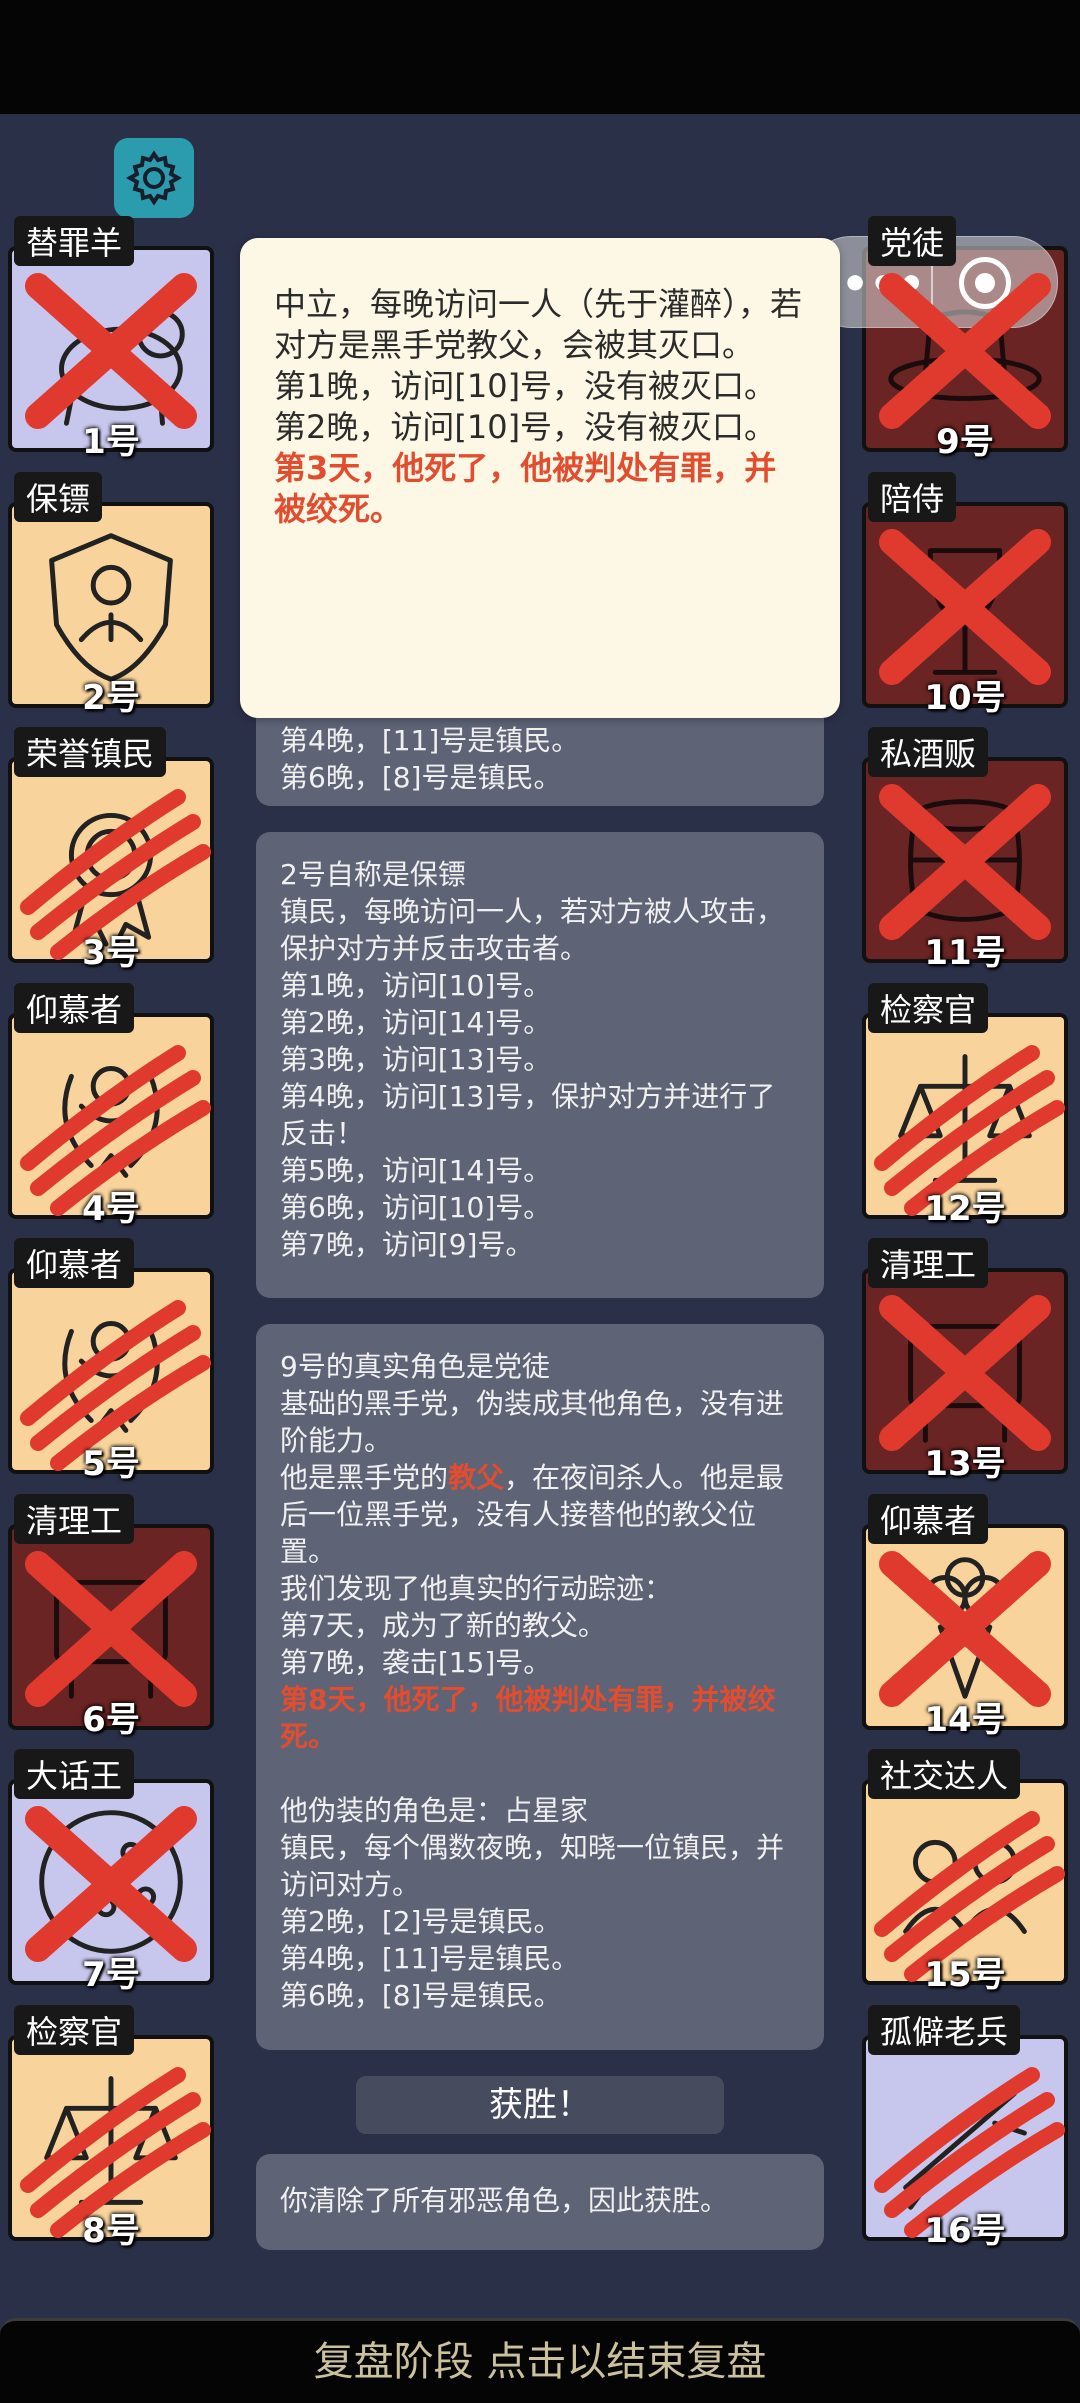 This screenshot has width=1080, height=2403. Describe the element at coordinates (111, 595) in the screenshot. I see `player-card: 保镖 2号` at that location.